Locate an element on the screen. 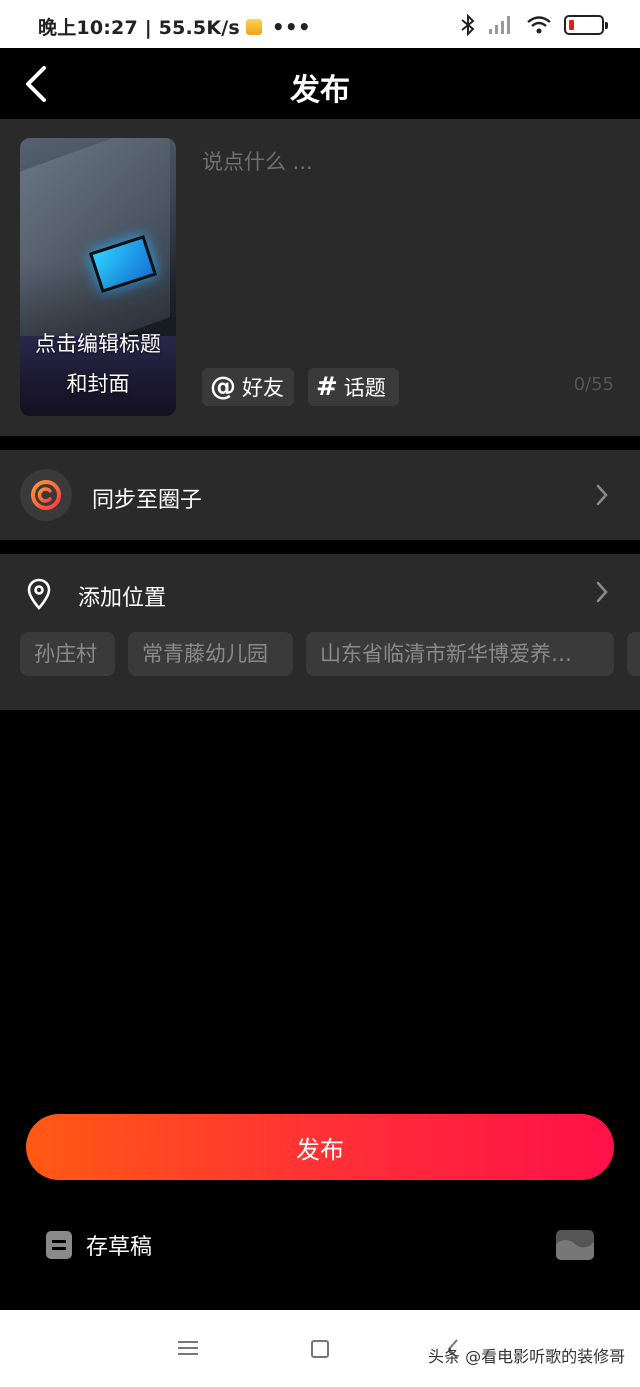 The height and width of the screenshot is (1387, 640). location-suggestion is located at coordinates (633, 654).